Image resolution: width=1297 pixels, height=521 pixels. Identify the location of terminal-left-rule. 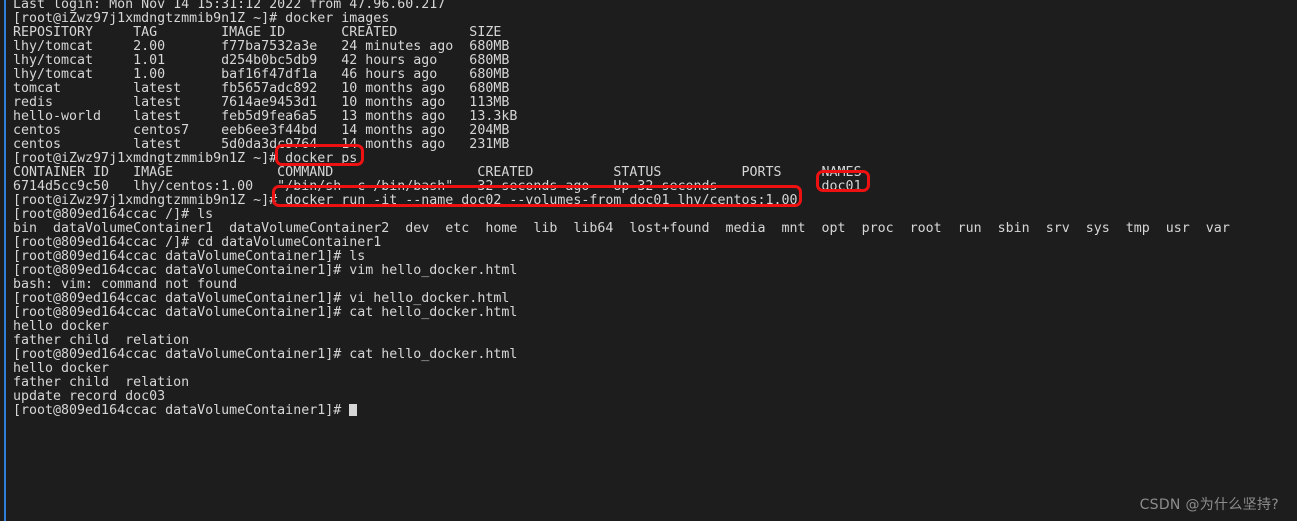
(5, 260).